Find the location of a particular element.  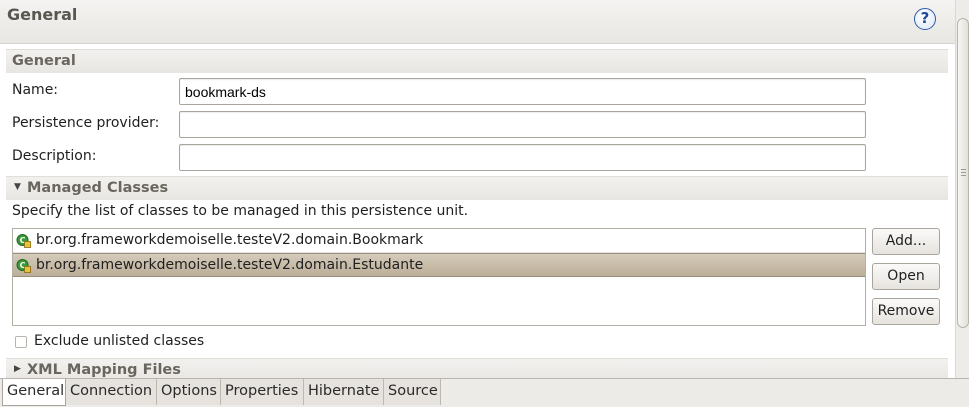

tab-options: Options is located at coordinates (189, 392).